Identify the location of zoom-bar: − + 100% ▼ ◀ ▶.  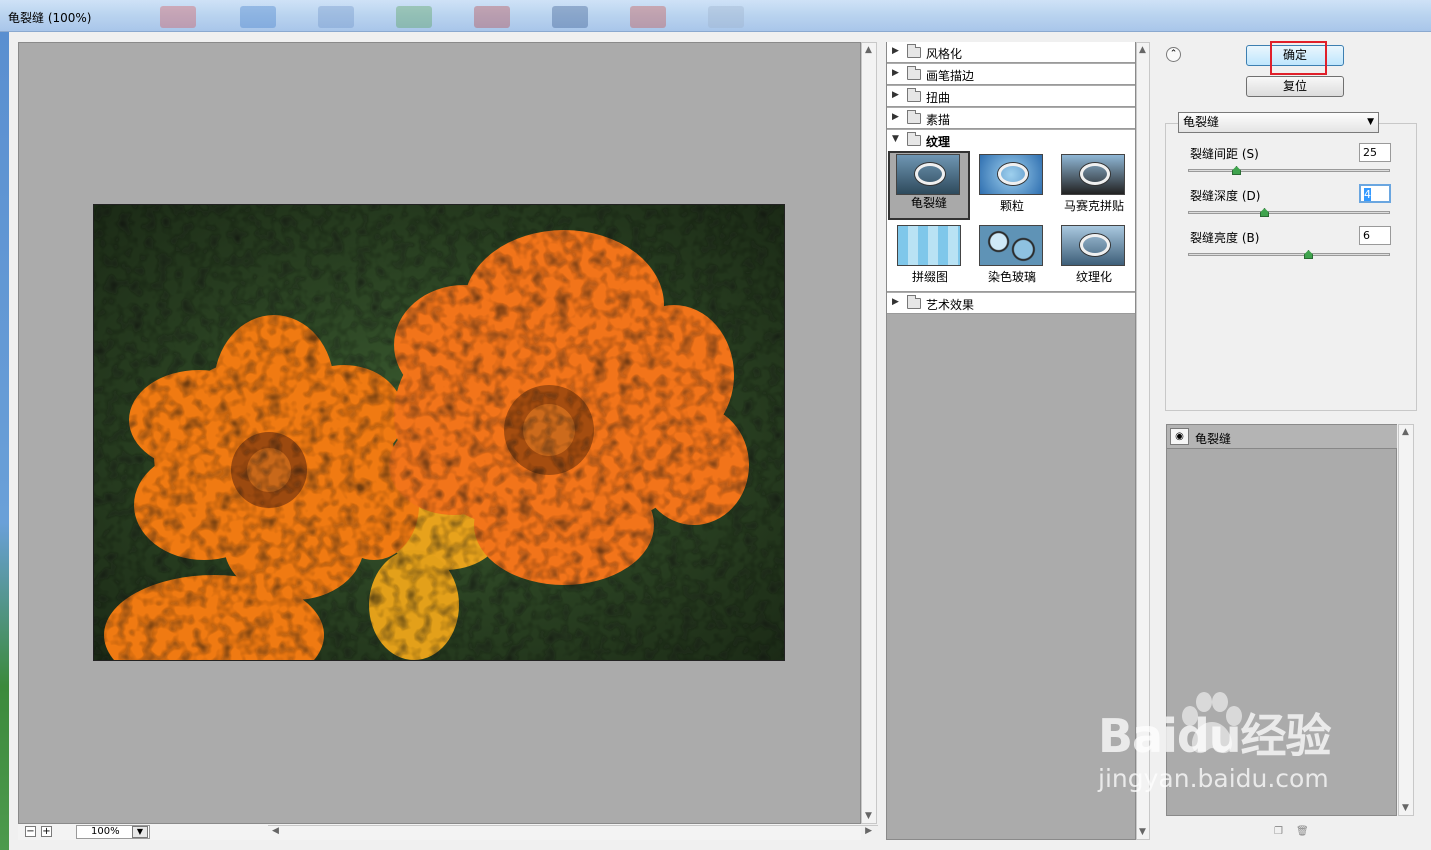
(448, 832).